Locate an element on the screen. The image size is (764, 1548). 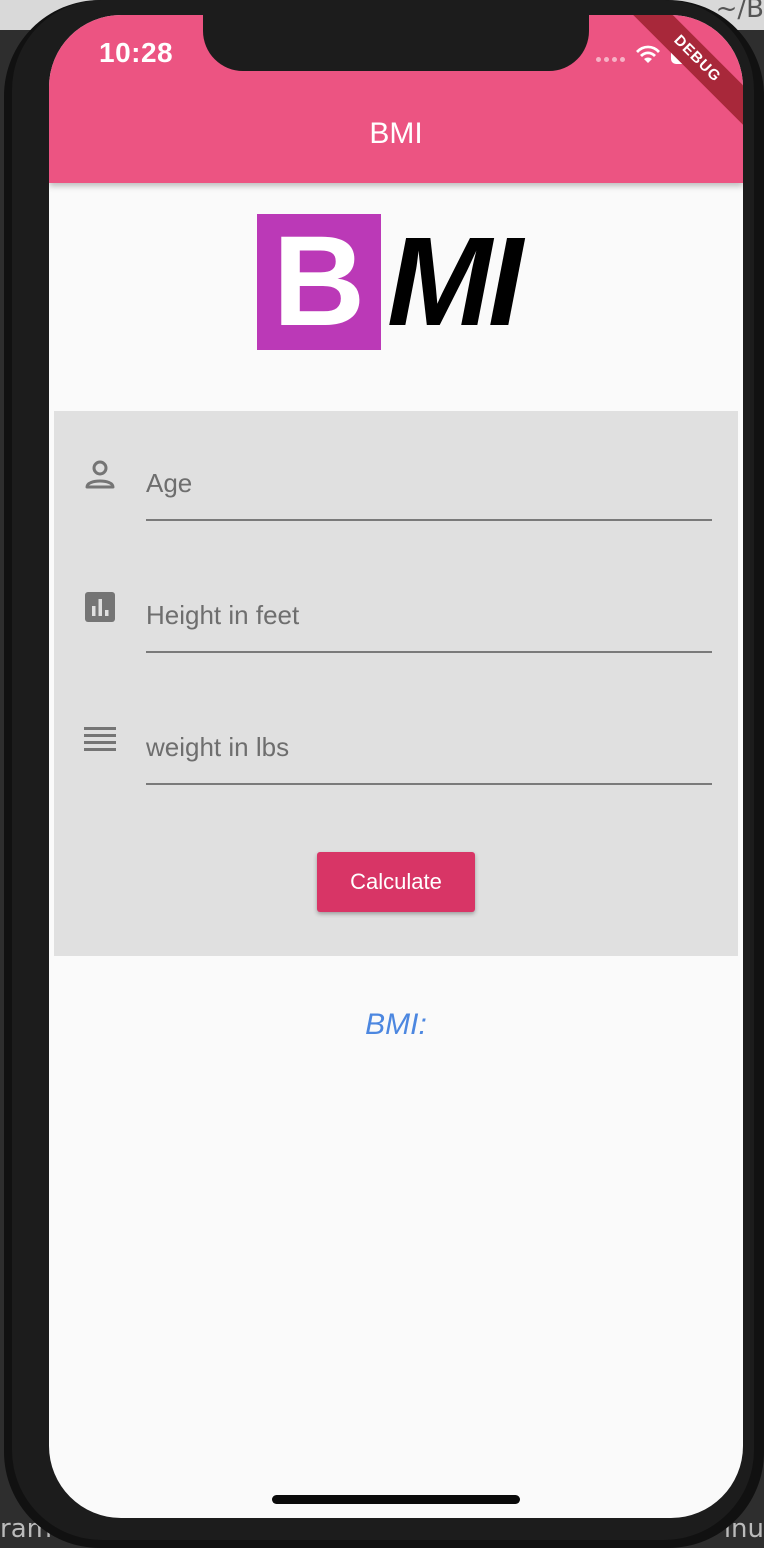
bmi-logo: B MI is located at coordinates (394, 282).